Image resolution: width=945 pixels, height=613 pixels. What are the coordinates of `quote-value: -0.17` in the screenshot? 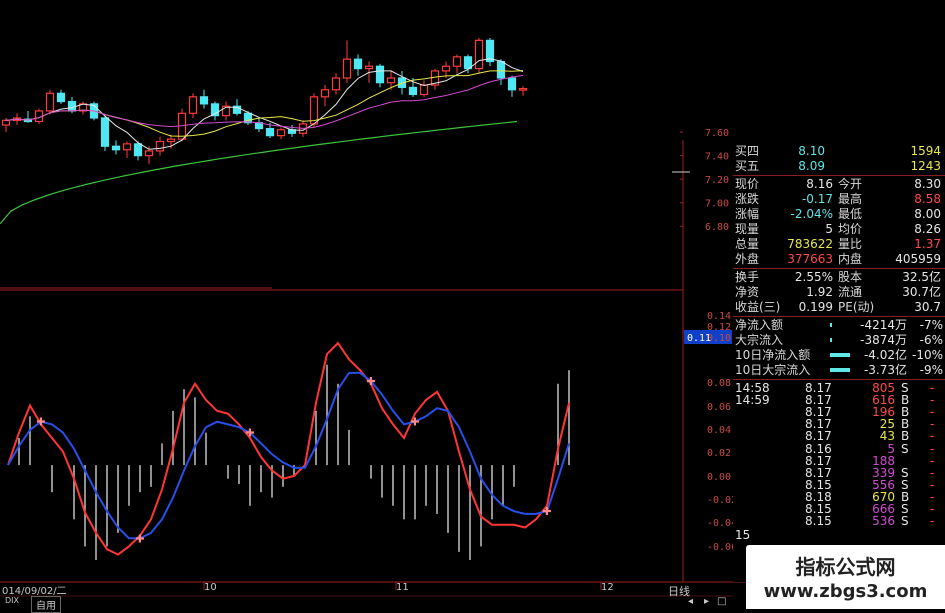 It's located at (817, 199).